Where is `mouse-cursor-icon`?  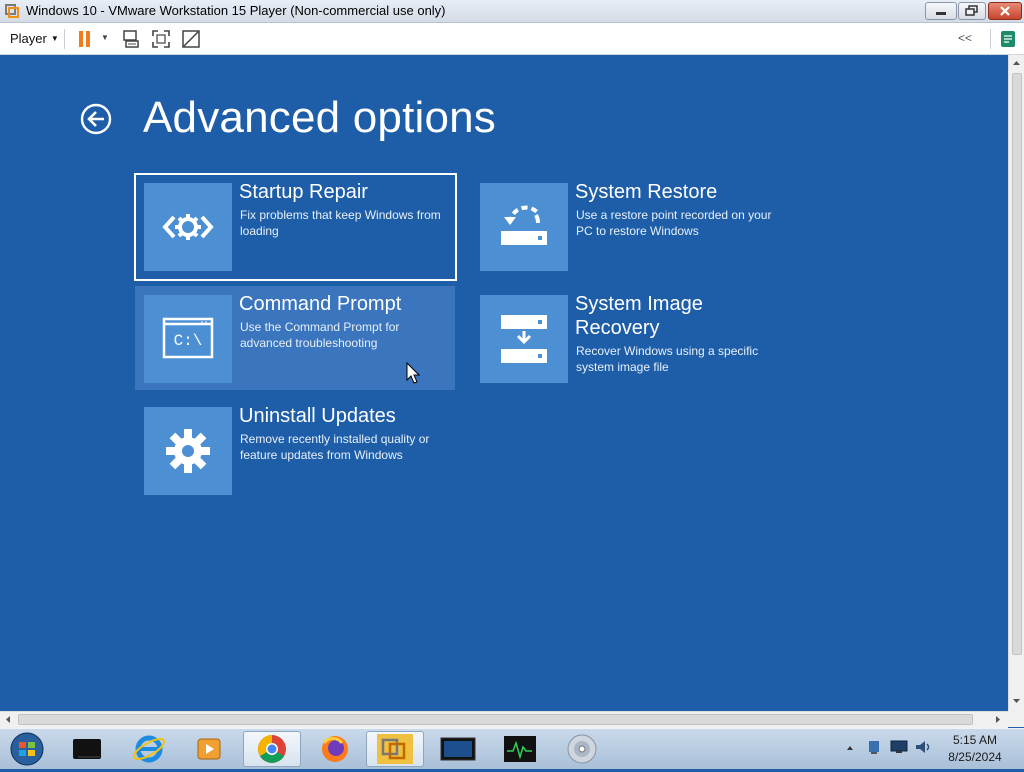 mouse-cursor-icon is located at coordinates (413, 373).